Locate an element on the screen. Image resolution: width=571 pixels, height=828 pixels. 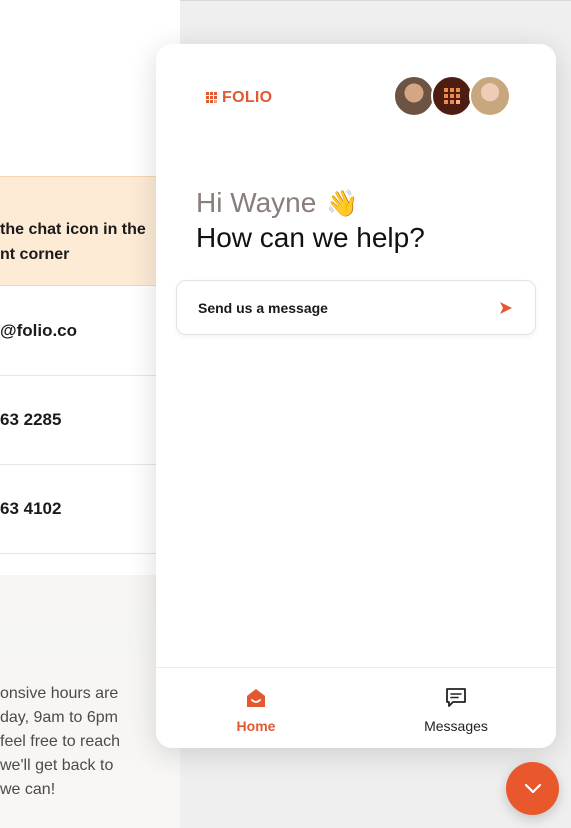
hours-line: day, 9am to 6pm is located at coordinates (59, 717).